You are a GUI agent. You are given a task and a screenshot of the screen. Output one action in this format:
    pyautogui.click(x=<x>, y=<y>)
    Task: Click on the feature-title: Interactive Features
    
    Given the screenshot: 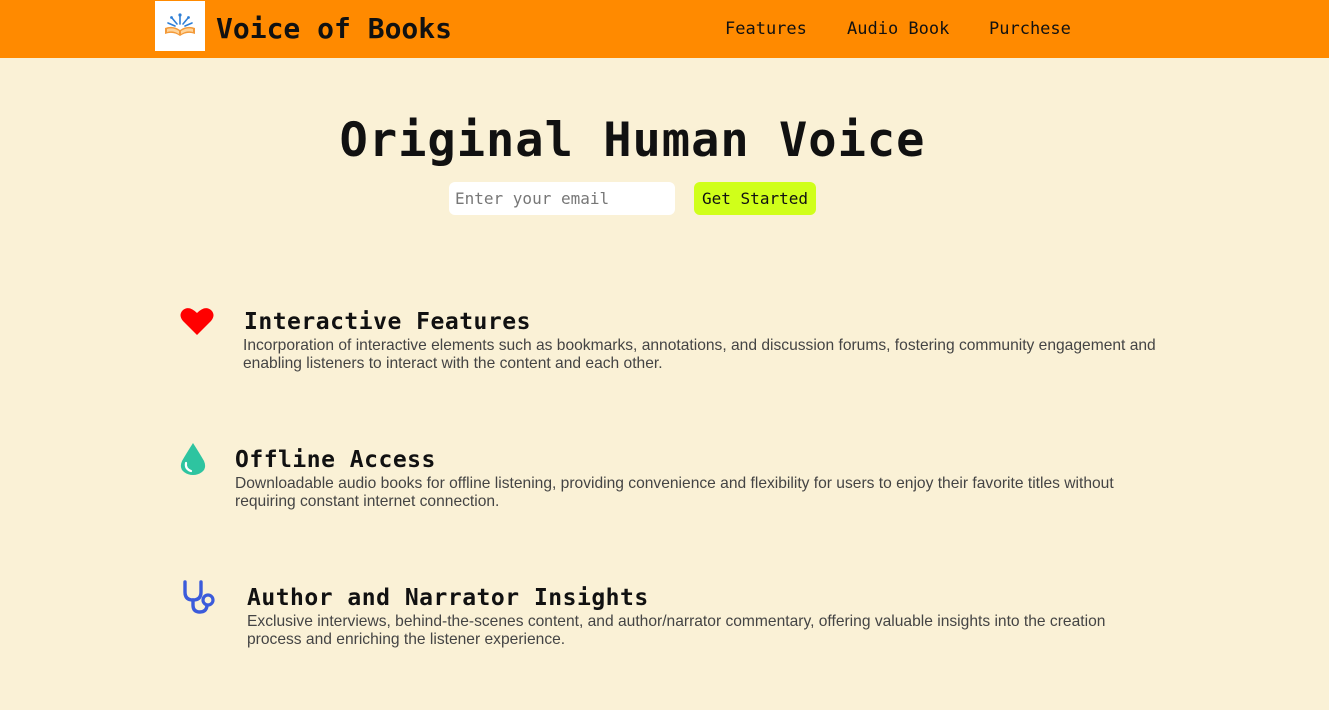 What is the action you would take?
    pyautogui.click(x=387, y=322)
    